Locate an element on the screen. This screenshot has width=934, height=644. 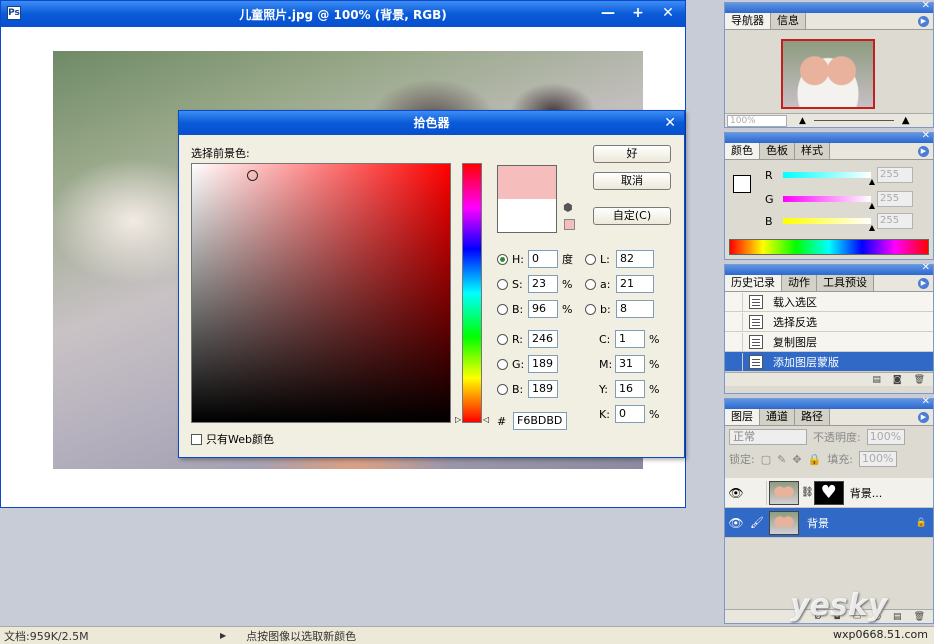
link-icon: ⛓ is located at coordinates (807, 492).